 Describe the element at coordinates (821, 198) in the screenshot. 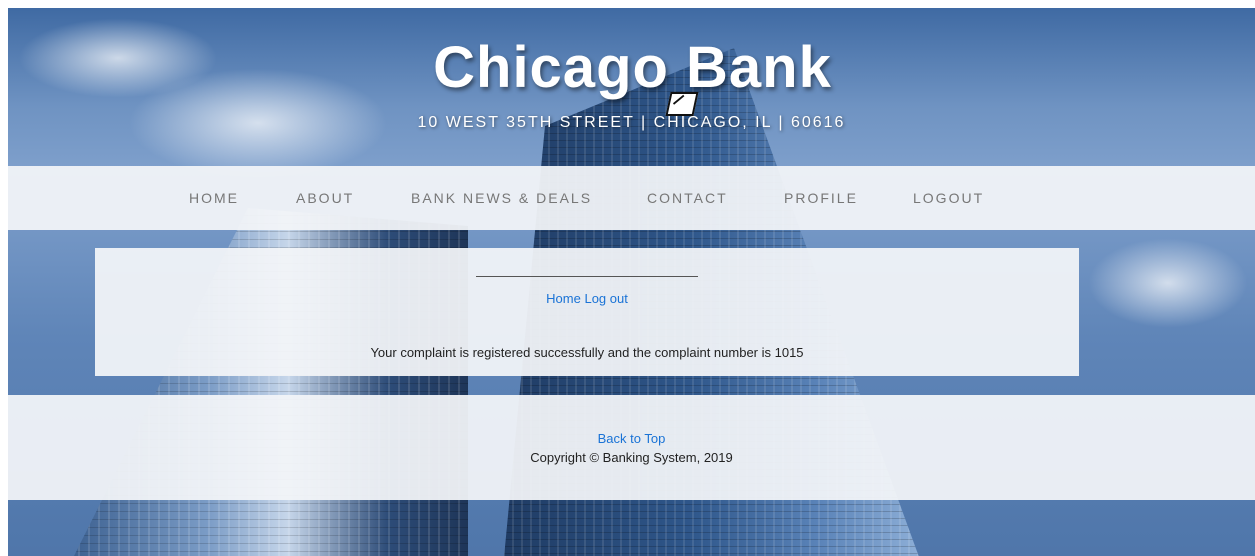

I see `nav-profile: PROFILE` at that location.